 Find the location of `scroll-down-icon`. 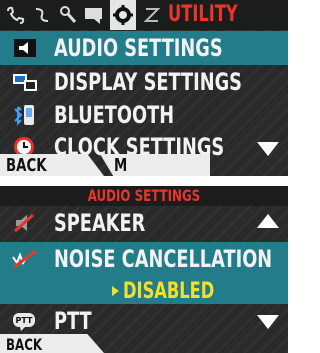

scroll-down-icon is located at coordinates (268, 322).